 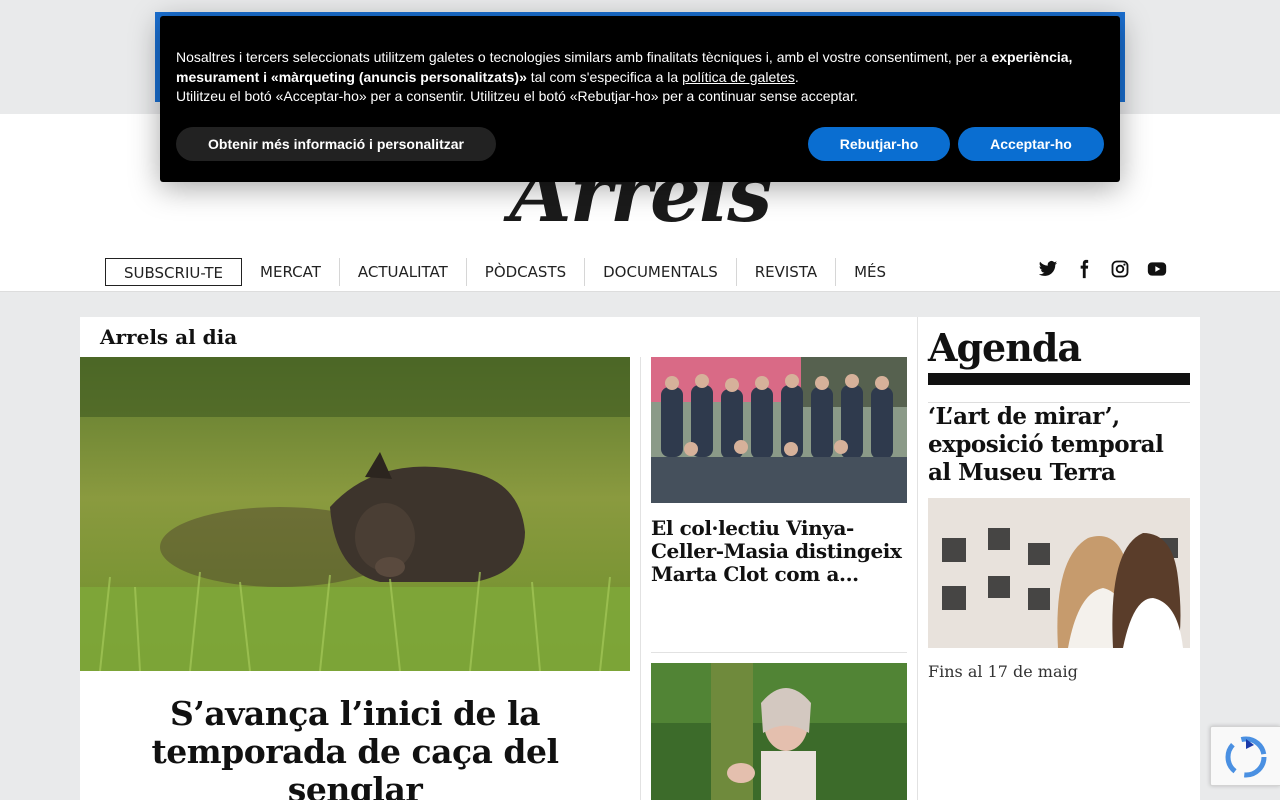 I want to click on row-divider, so click(x=779, y=652).